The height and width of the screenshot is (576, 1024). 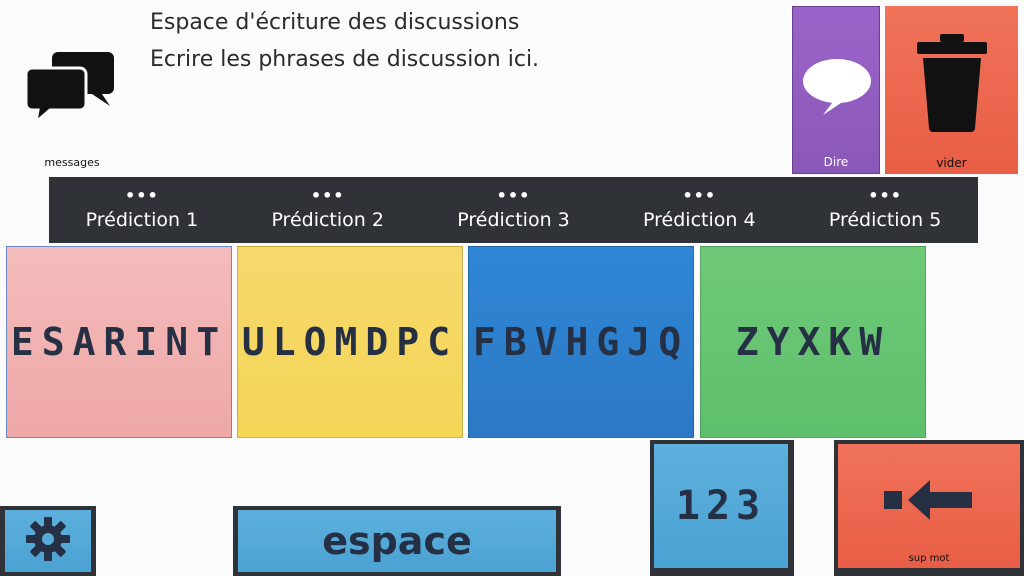 I want to click on clear-button: vider, so click(x=951, y=90).